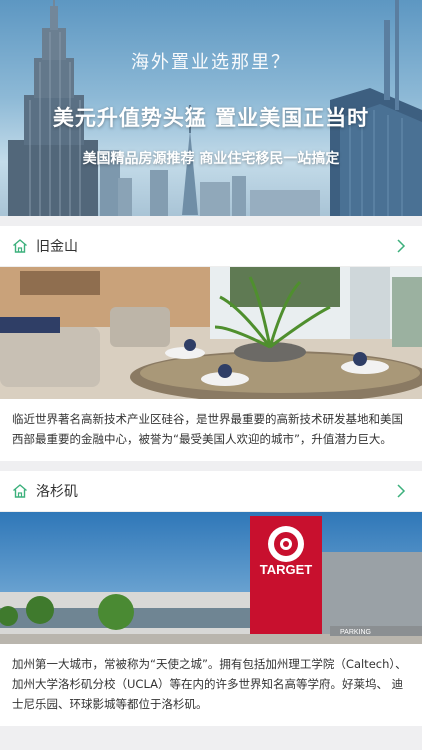  Describe the element at coordinates (286, 569) in the screenshot. I see `store-sign-text: TARGET` at that location.